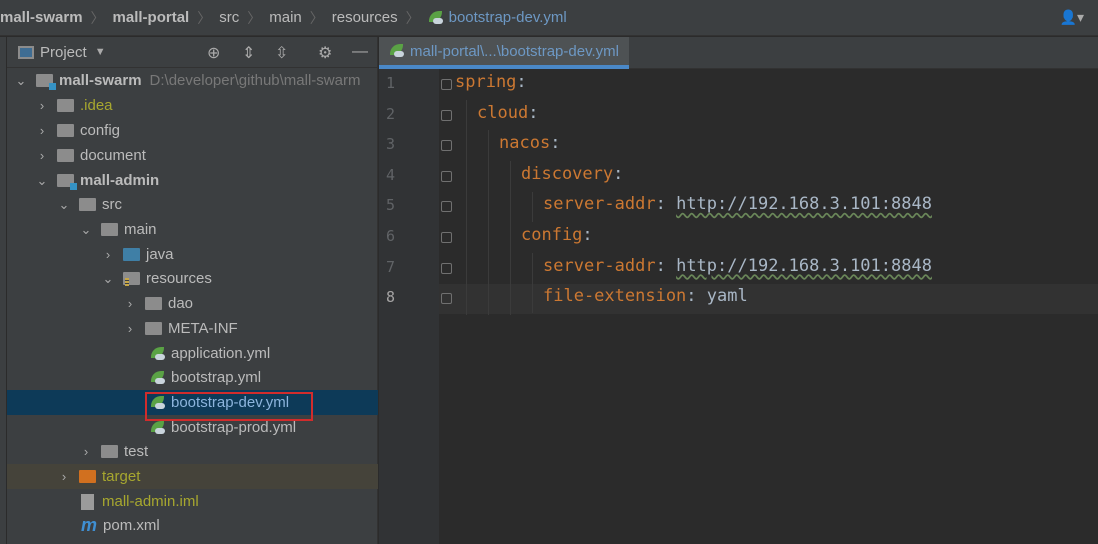 Image resolution: width=1098 pixels, height=544 pixels. What do you see at coordinates (365, 17) in the screenshot?
I see `breadcrumb-item: resources` at bounding box center [365, 17].